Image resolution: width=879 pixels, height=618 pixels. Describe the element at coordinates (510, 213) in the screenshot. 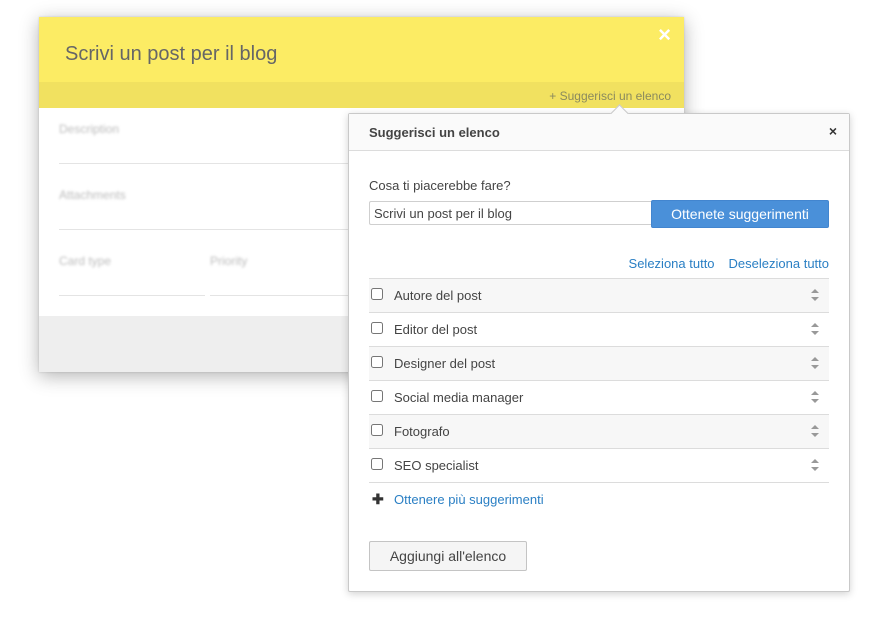

I see `task-input` at that location.